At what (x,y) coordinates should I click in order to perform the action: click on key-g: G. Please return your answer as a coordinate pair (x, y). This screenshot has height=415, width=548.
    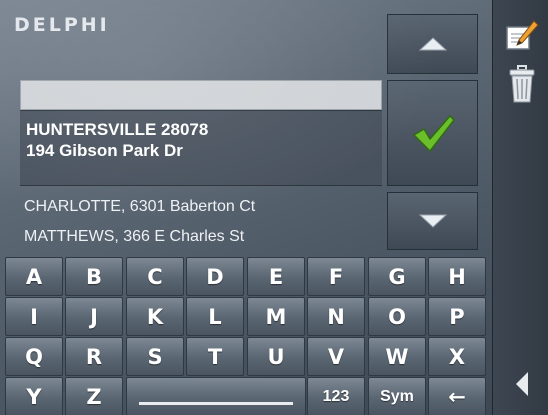
    Looking at the image, I should click on (397, 276).